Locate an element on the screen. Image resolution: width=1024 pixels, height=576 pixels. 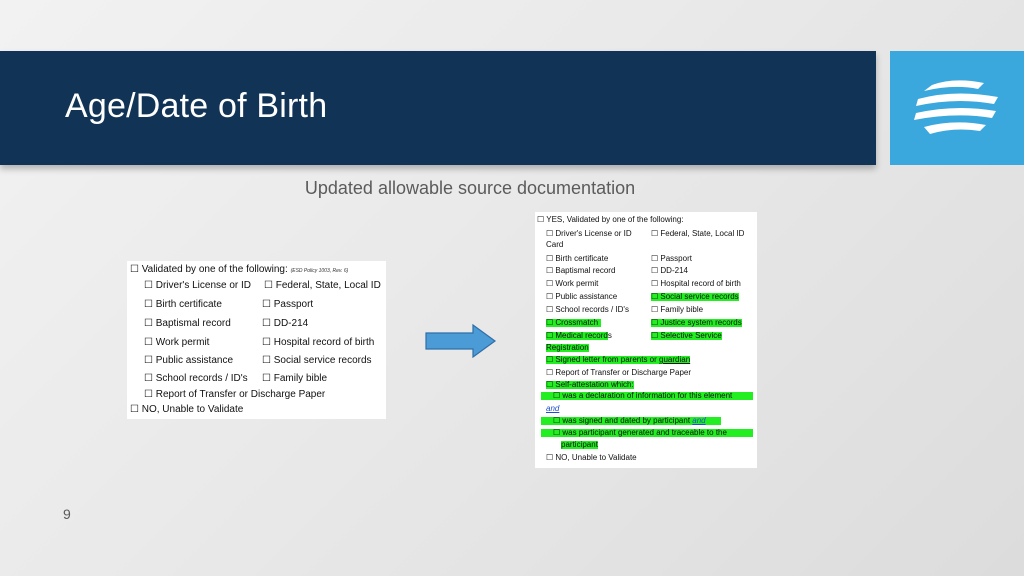
slide-number: 9 is located at coordinates (67, 514).